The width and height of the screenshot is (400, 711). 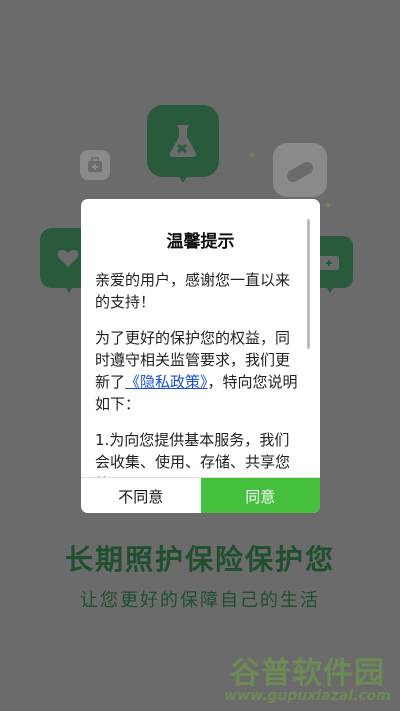 I want to click on watermark-url: www.gupuxlazal.com, so click(x=307, y=696).